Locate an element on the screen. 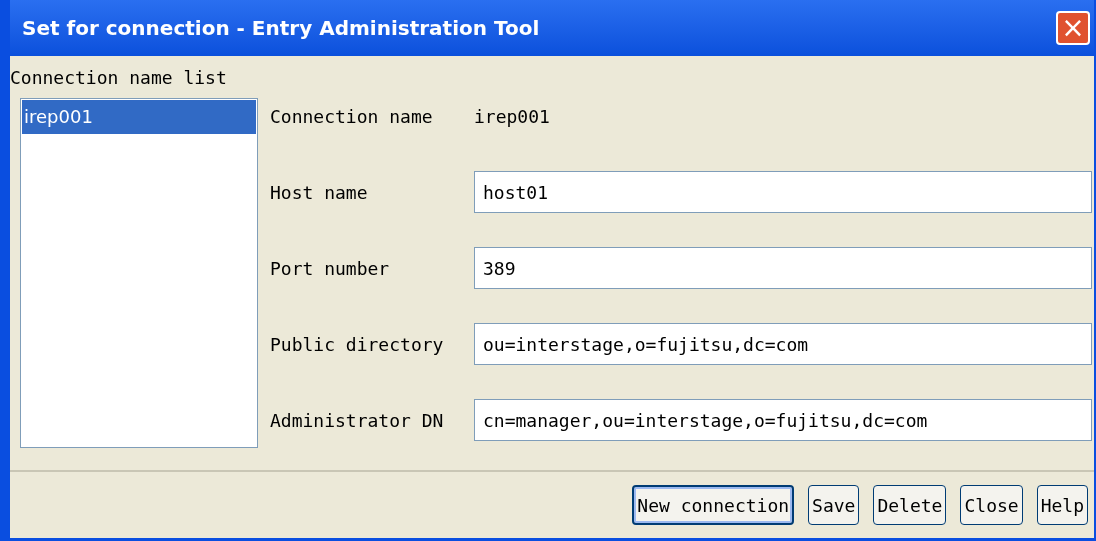 This screenshot has height=541, width=1096. input-field: 389 is located at coordinates (783, 268).